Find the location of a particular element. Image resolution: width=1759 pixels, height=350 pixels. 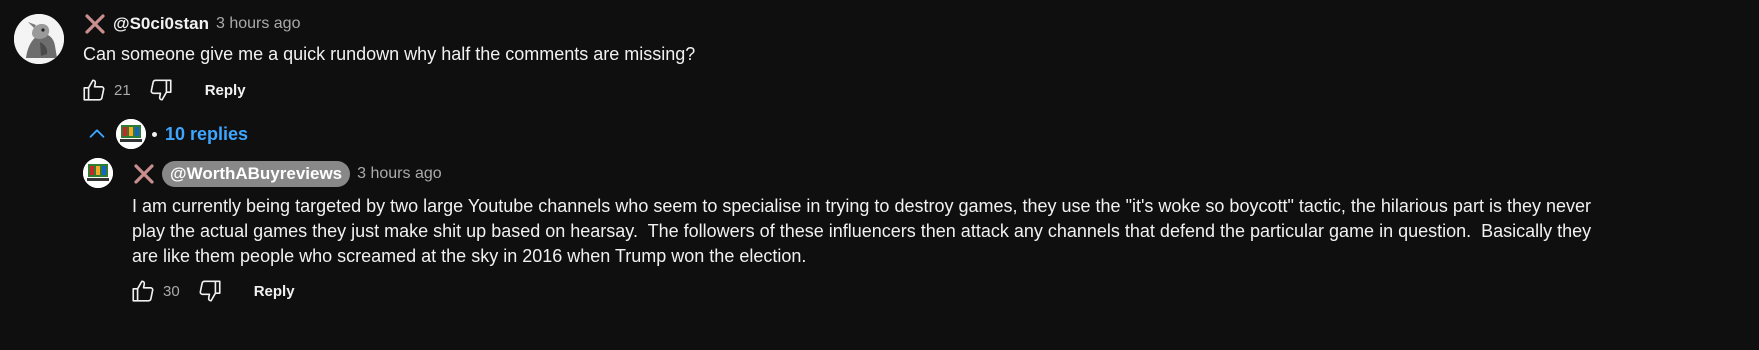

comment-author-handle: @S0ci0stan is located at coordinates (161, 24).